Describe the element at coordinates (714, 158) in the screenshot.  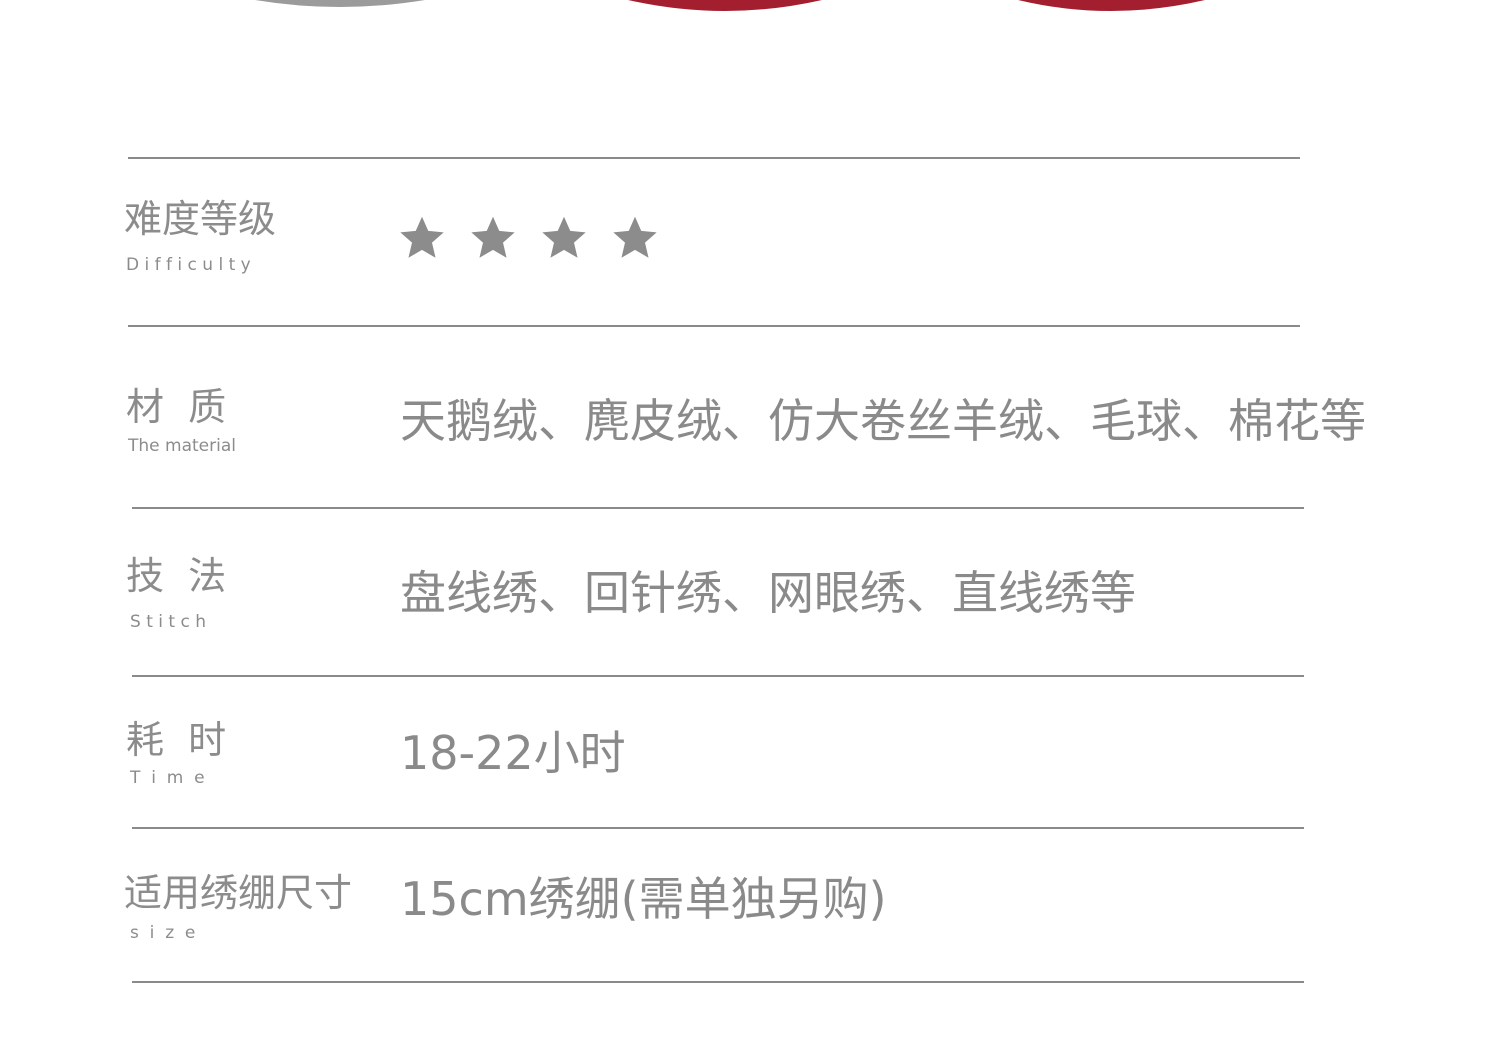
I see `divider-top` at that location.